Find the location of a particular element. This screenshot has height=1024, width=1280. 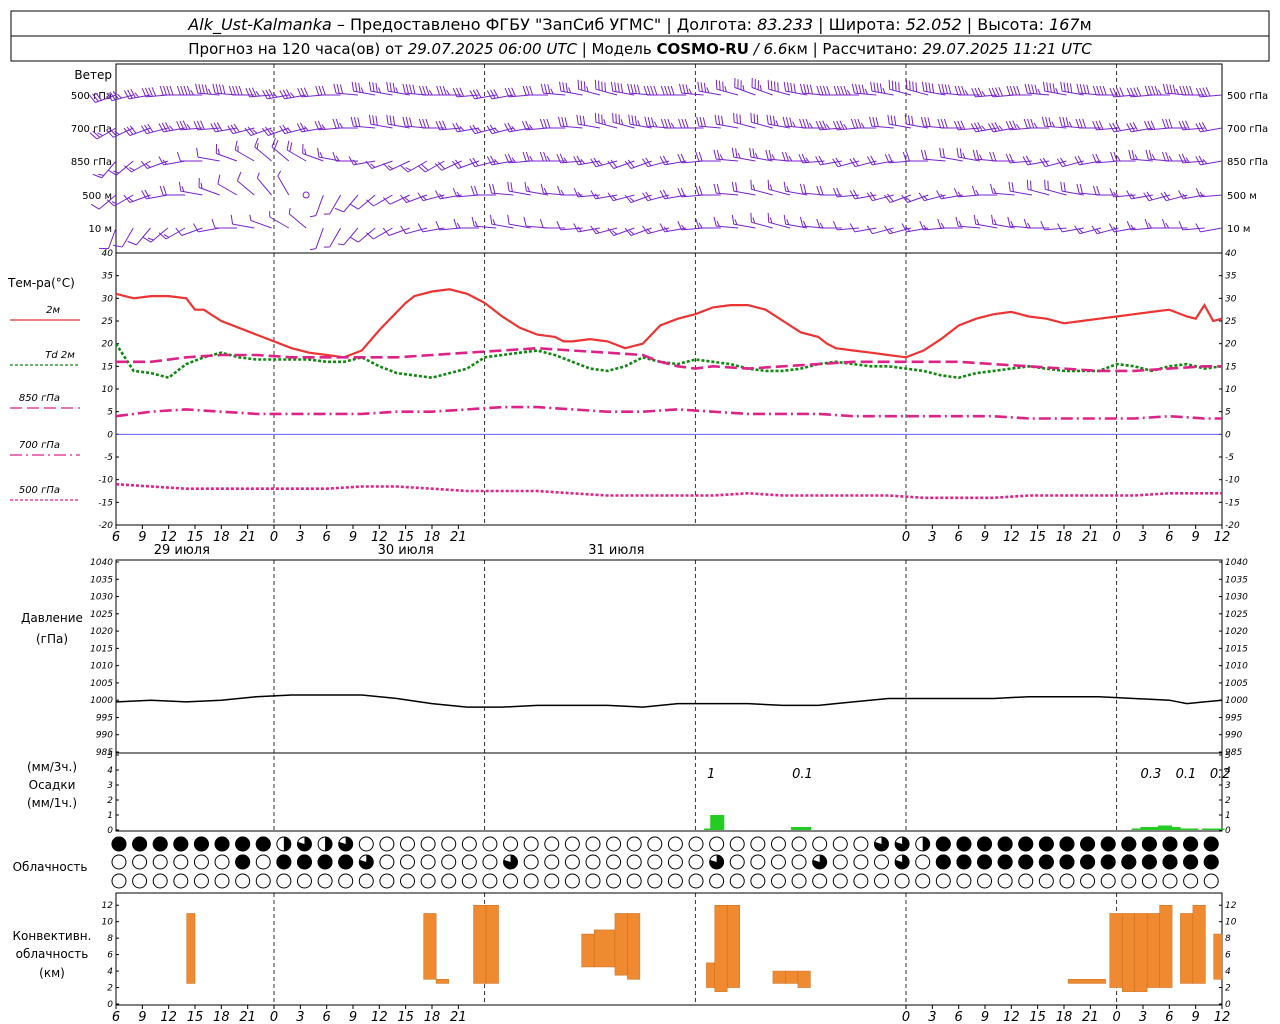

conv-hour-label: 15 is located at coordinates (405, 1017).